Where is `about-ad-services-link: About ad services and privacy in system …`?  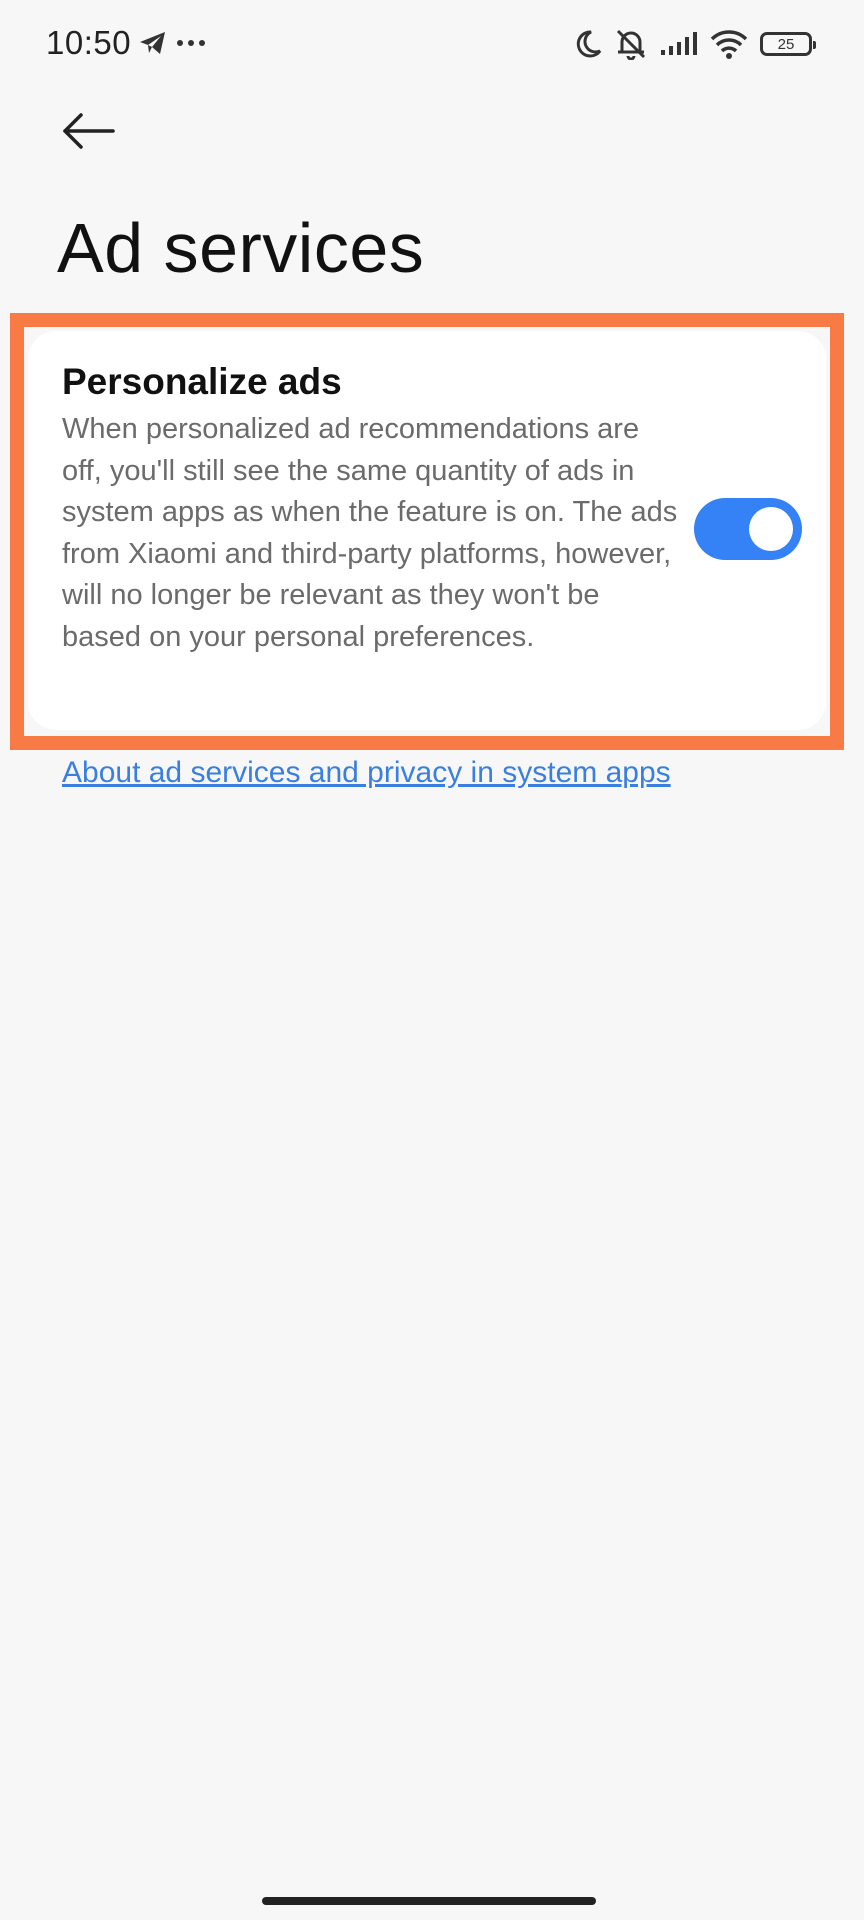
about-ad-services-link: About ad services and privacy in system … is located at coordinates (366, 773).